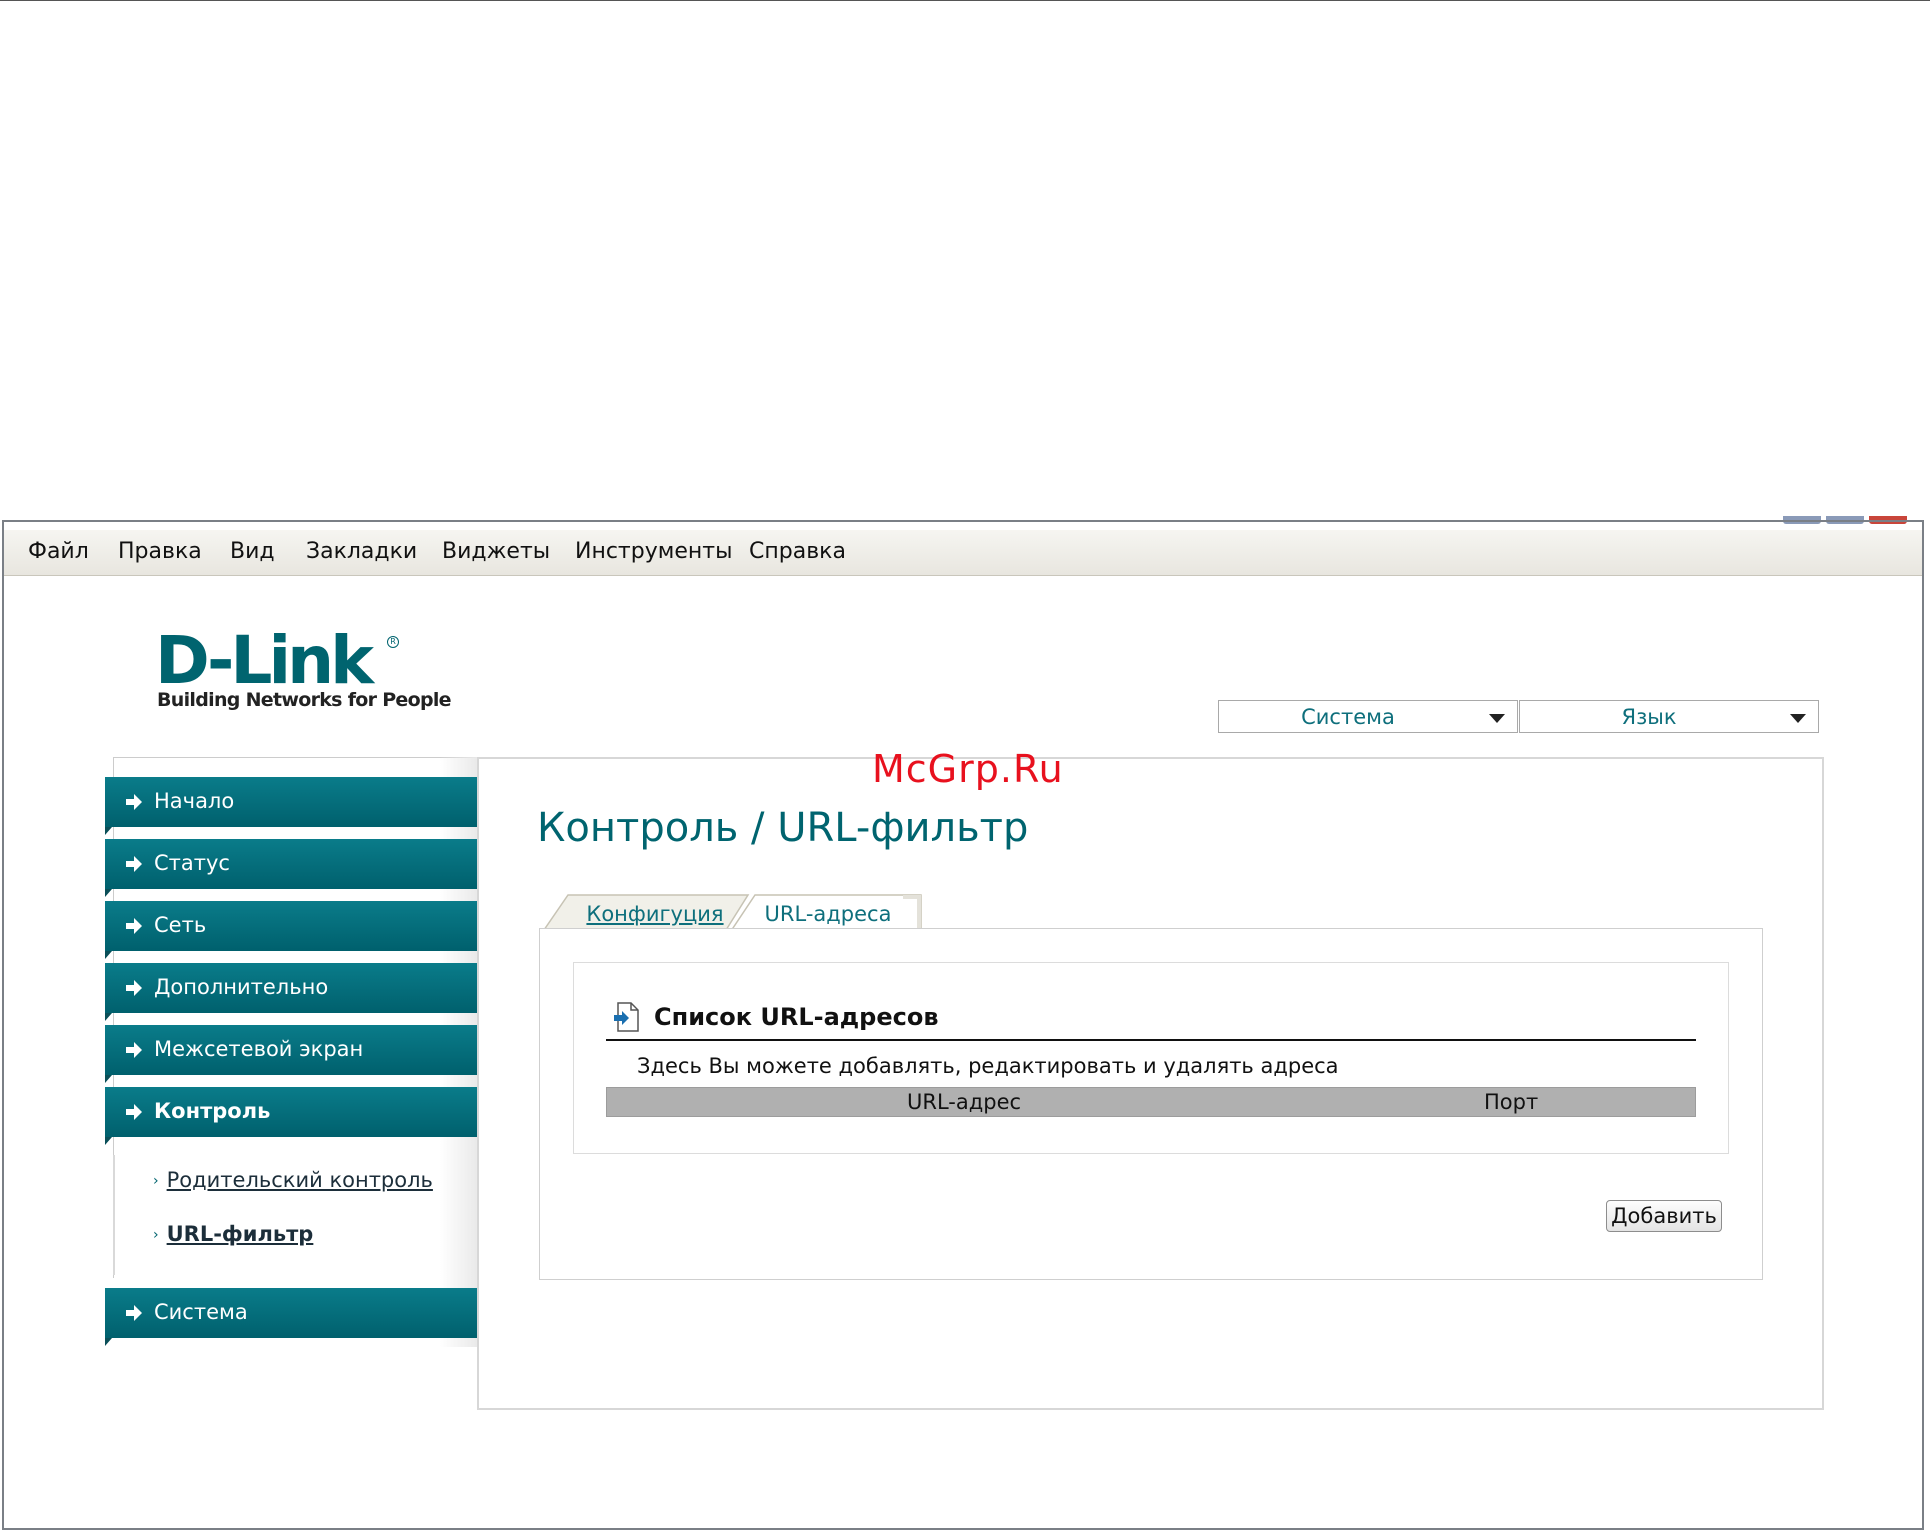 Image resolution: width=1930 pixels, height=1532 pixels. I want to click on system-select: Система, so click(1368, 716).